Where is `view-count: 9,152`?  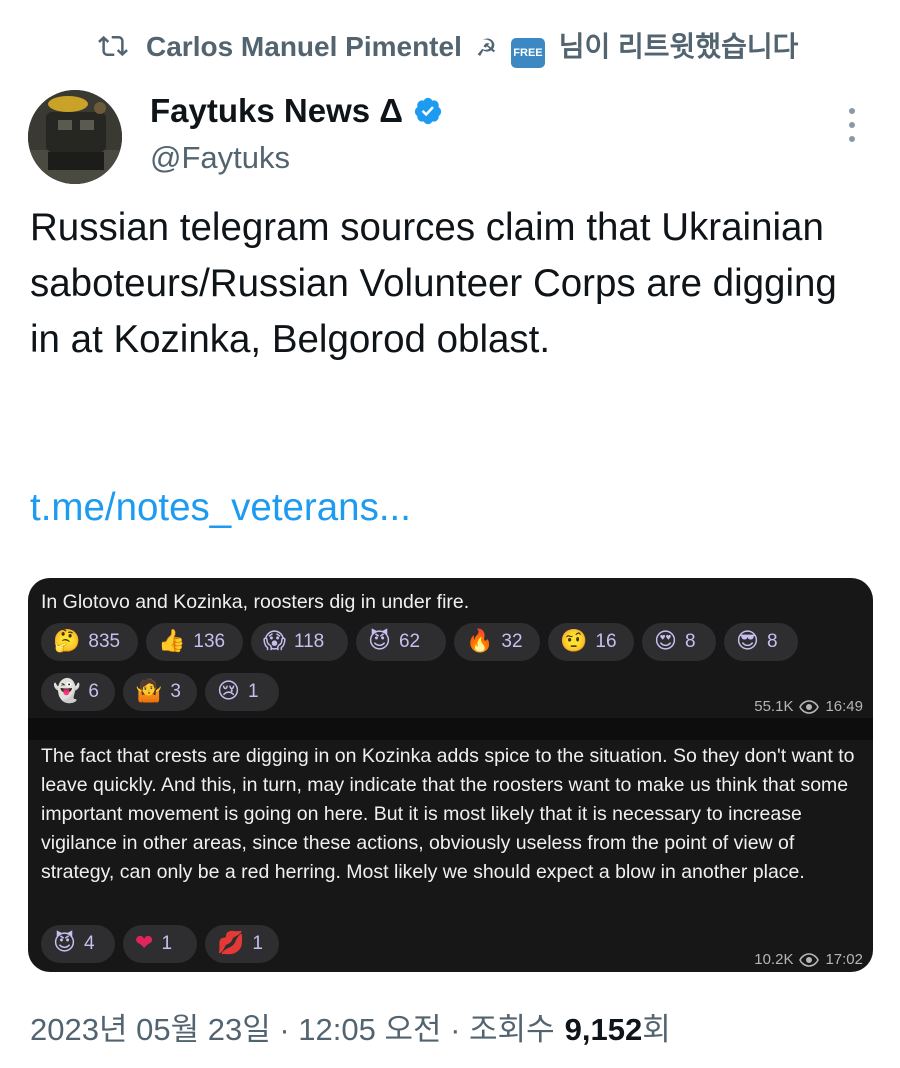 view-count: 9,152 is located at coordinates (603, 1029).